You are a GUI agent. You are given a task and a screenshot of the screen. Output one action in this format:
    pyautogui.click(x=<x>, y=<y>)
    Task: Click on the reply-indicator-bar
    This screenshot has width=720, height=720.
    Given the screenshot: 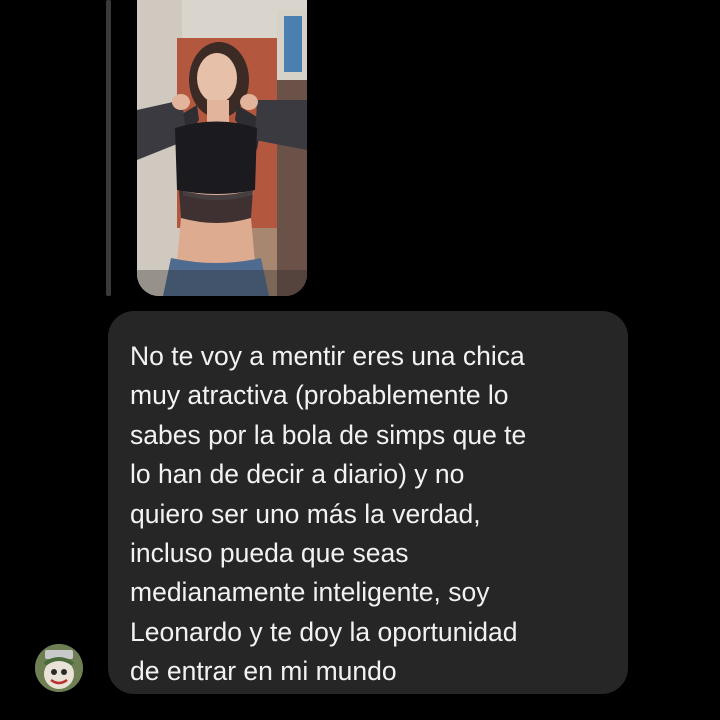 What is the action you would take?
    pyautogui.click(x=108, y=148)
    